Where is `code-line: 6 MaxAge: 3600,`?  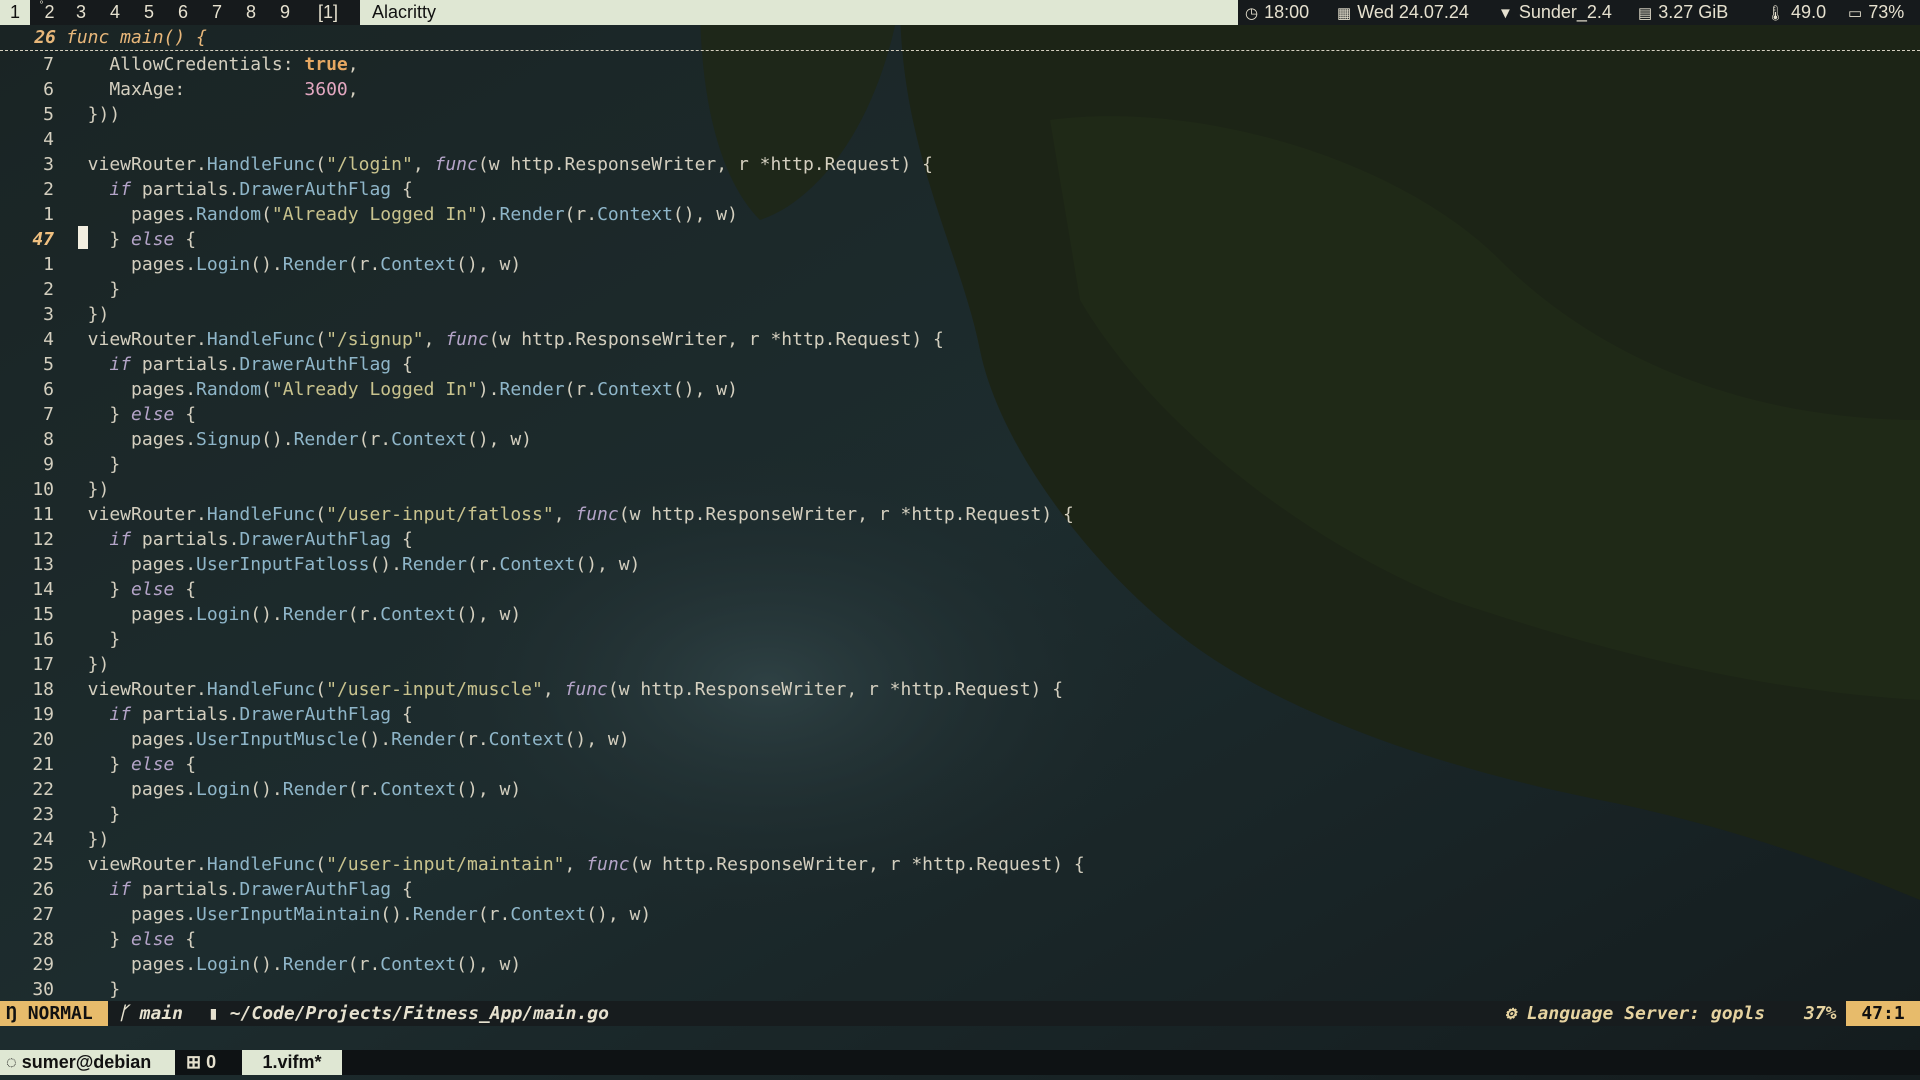
code-line: 6 MaxAge: 3600, is located at coordinates (960, 89).